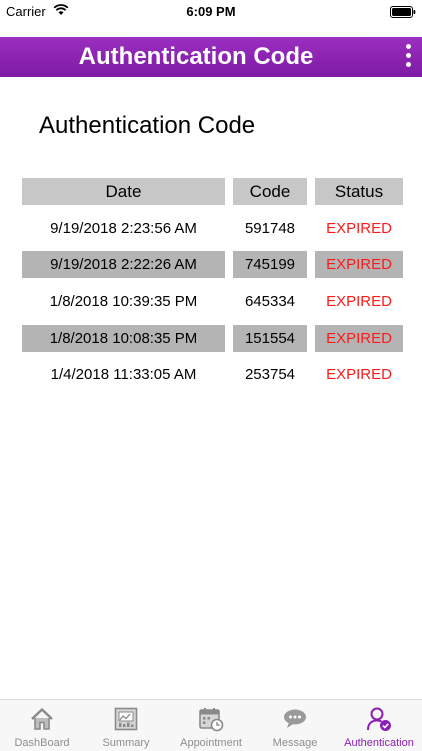  I want to click on row-code: 151554, so click(270, 338).